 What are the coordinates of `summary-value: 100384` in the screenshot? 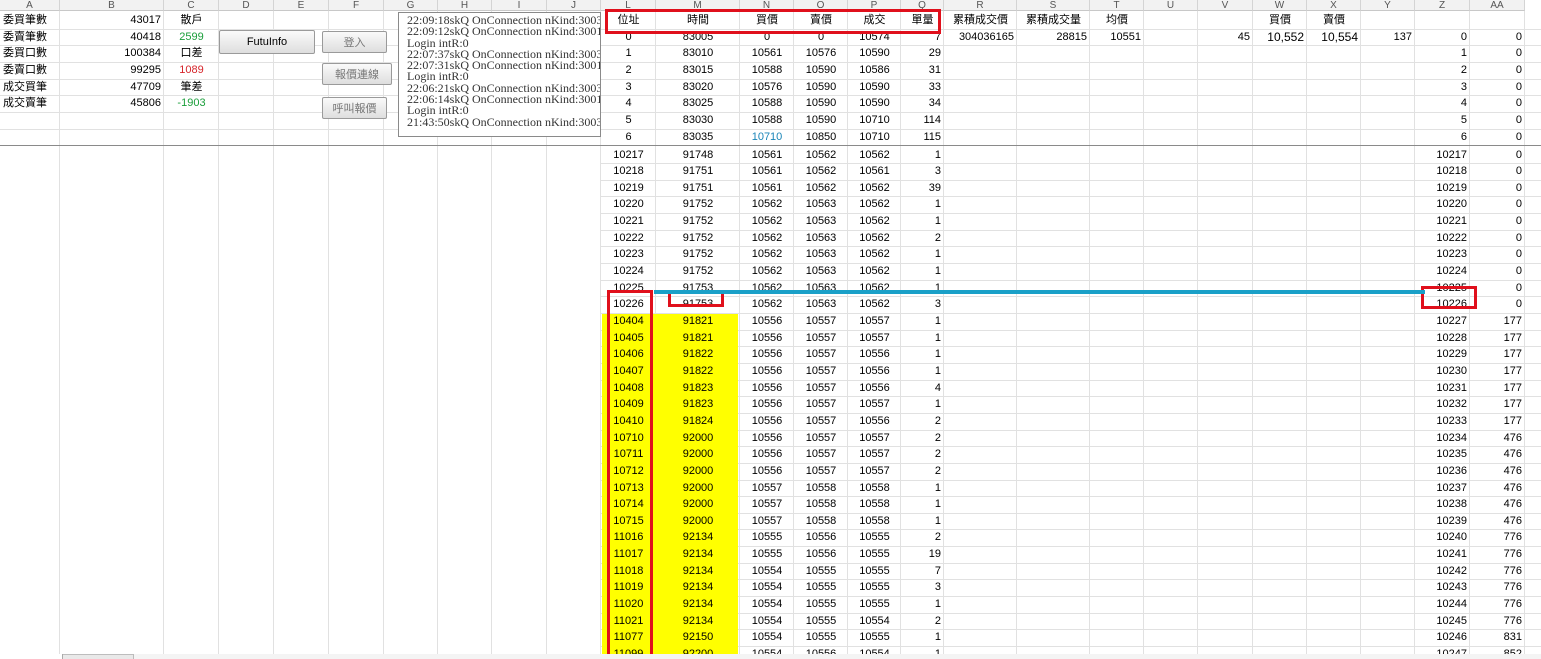 It's located at (112, 53).